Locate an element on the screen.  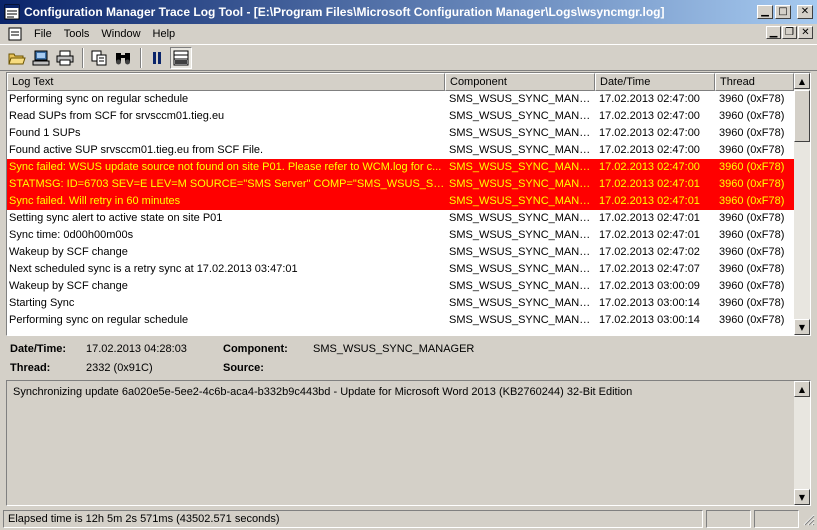
log-text-cell: Wakeup by SCF change is located at coordinates (68, 286).